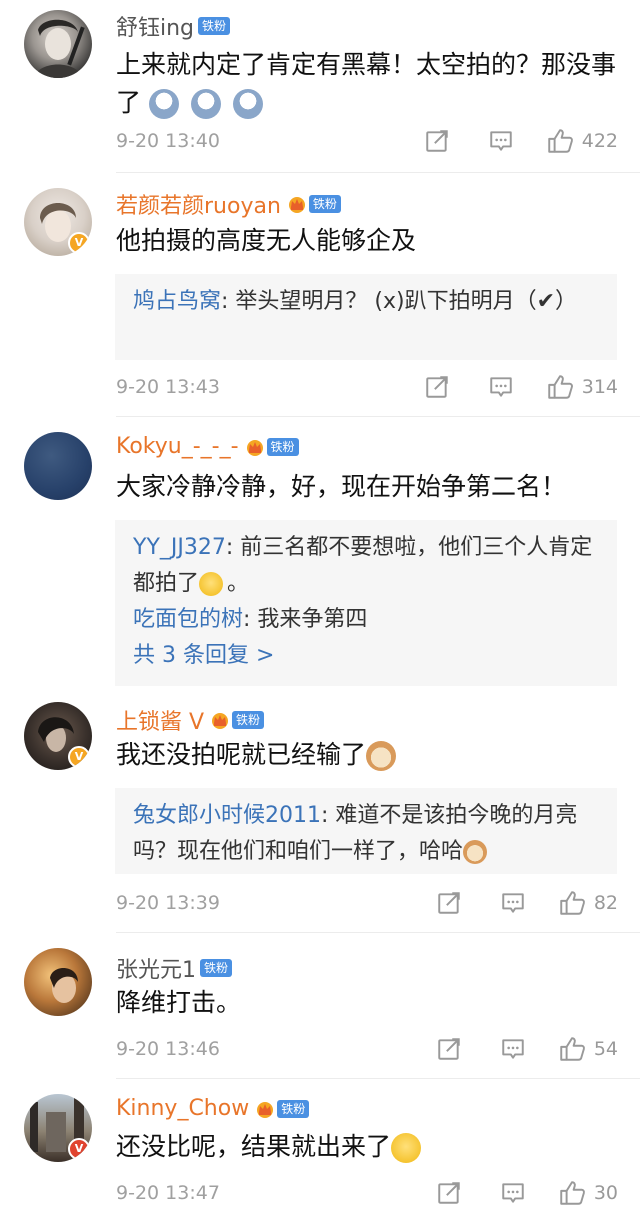  Describe the element at coordinates (367, 141) in the screenshot. I see `comment-meta: 9-20 13:40 422` at that location.